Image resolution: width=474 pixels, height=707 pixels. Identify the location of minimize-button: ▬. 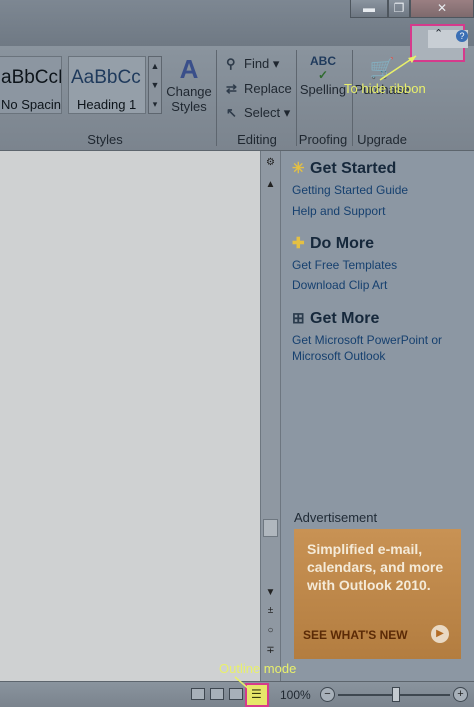
(369, 9).